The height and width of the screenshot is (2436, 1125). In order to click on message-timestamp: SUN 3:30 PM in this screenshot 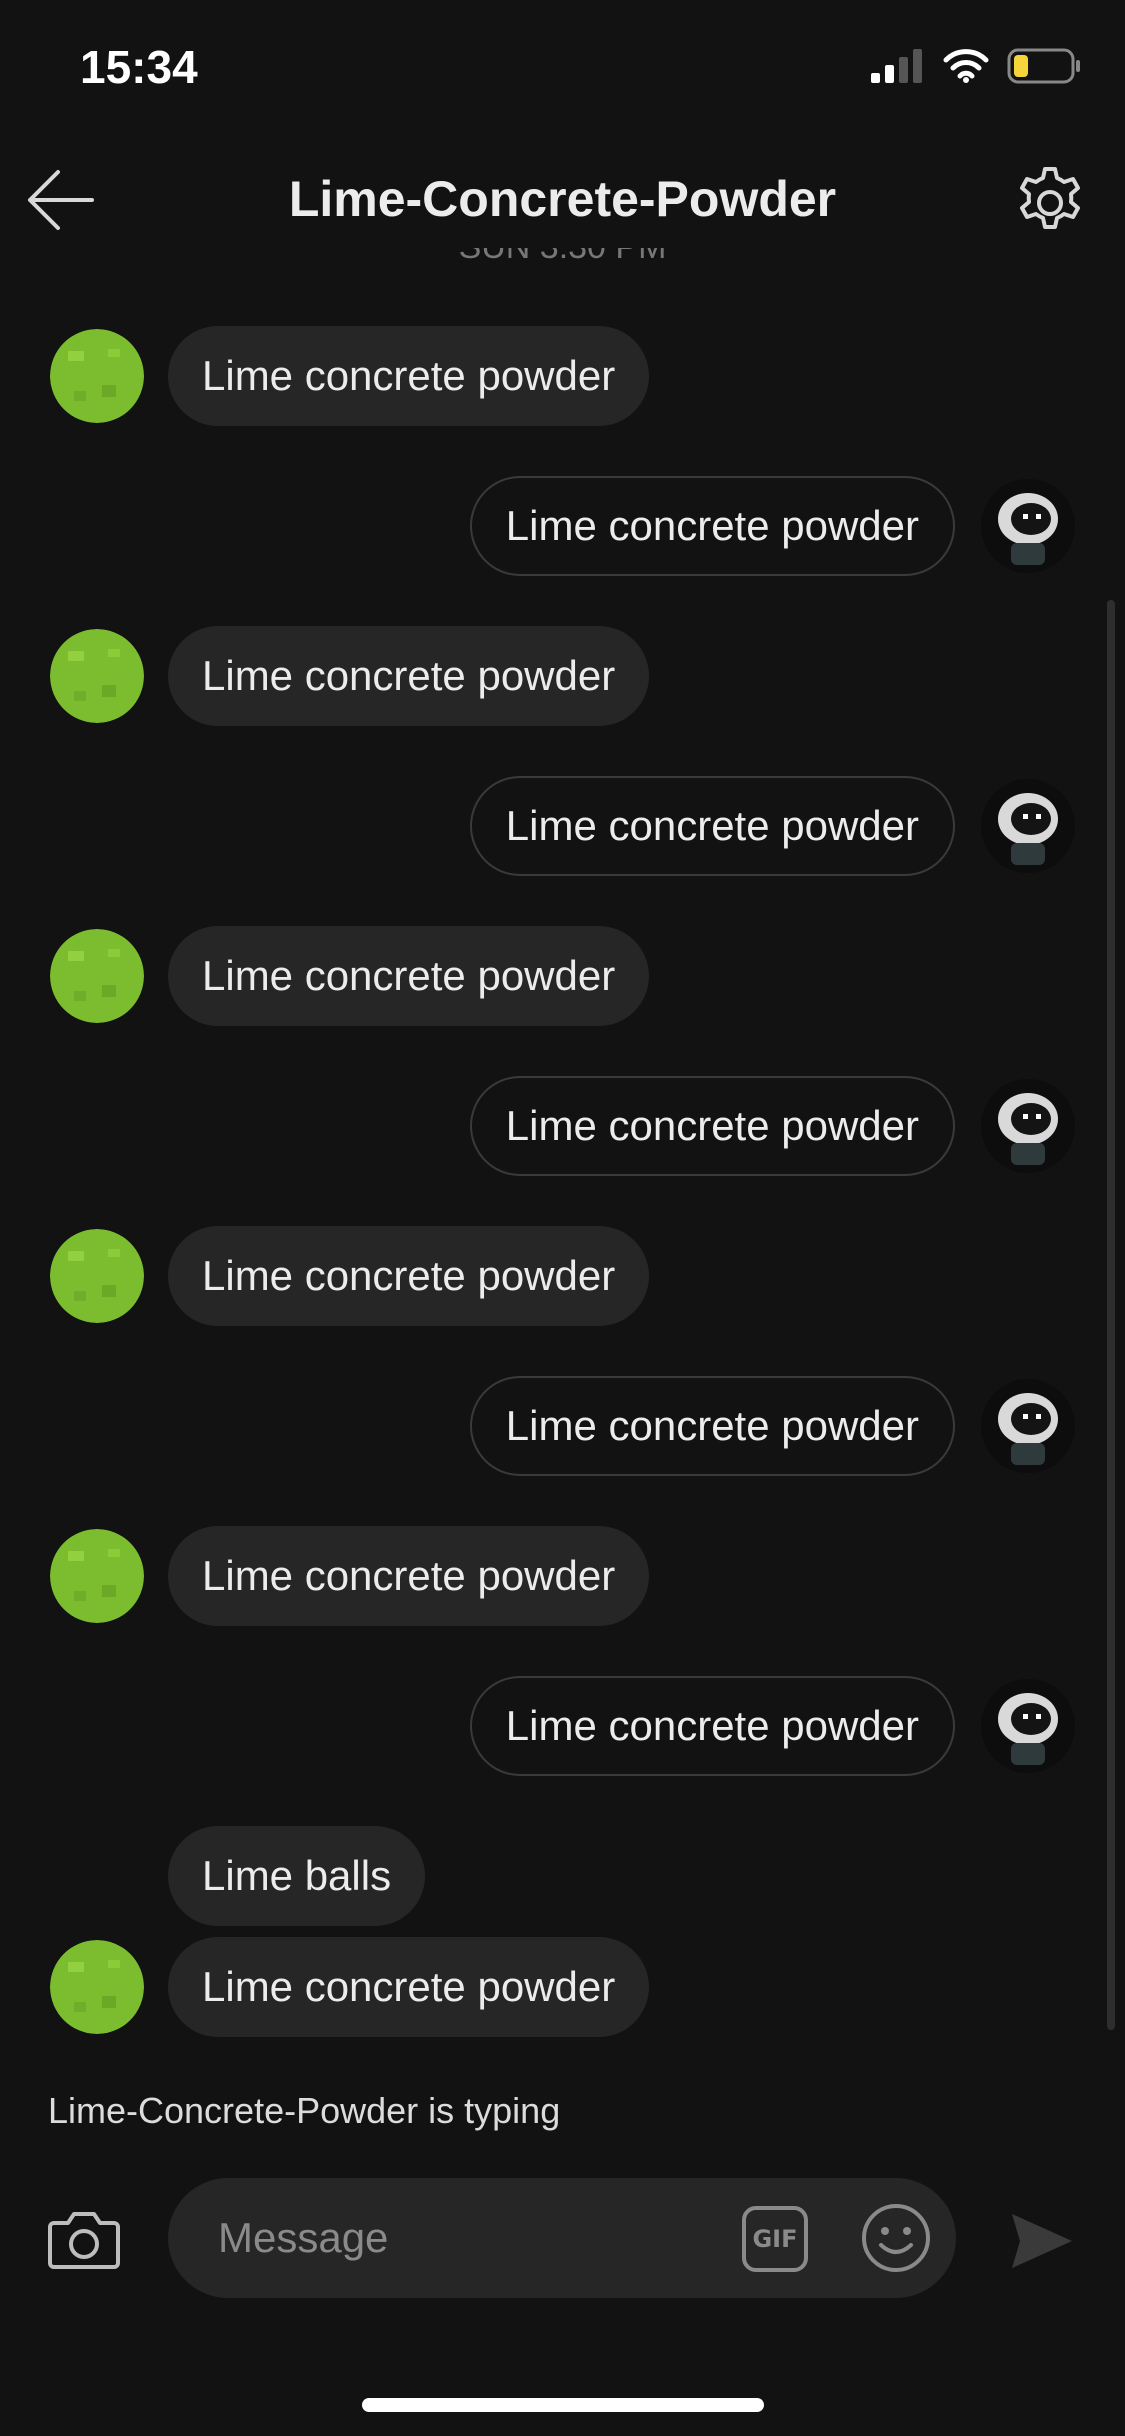, I will do `click(562, 257)`.